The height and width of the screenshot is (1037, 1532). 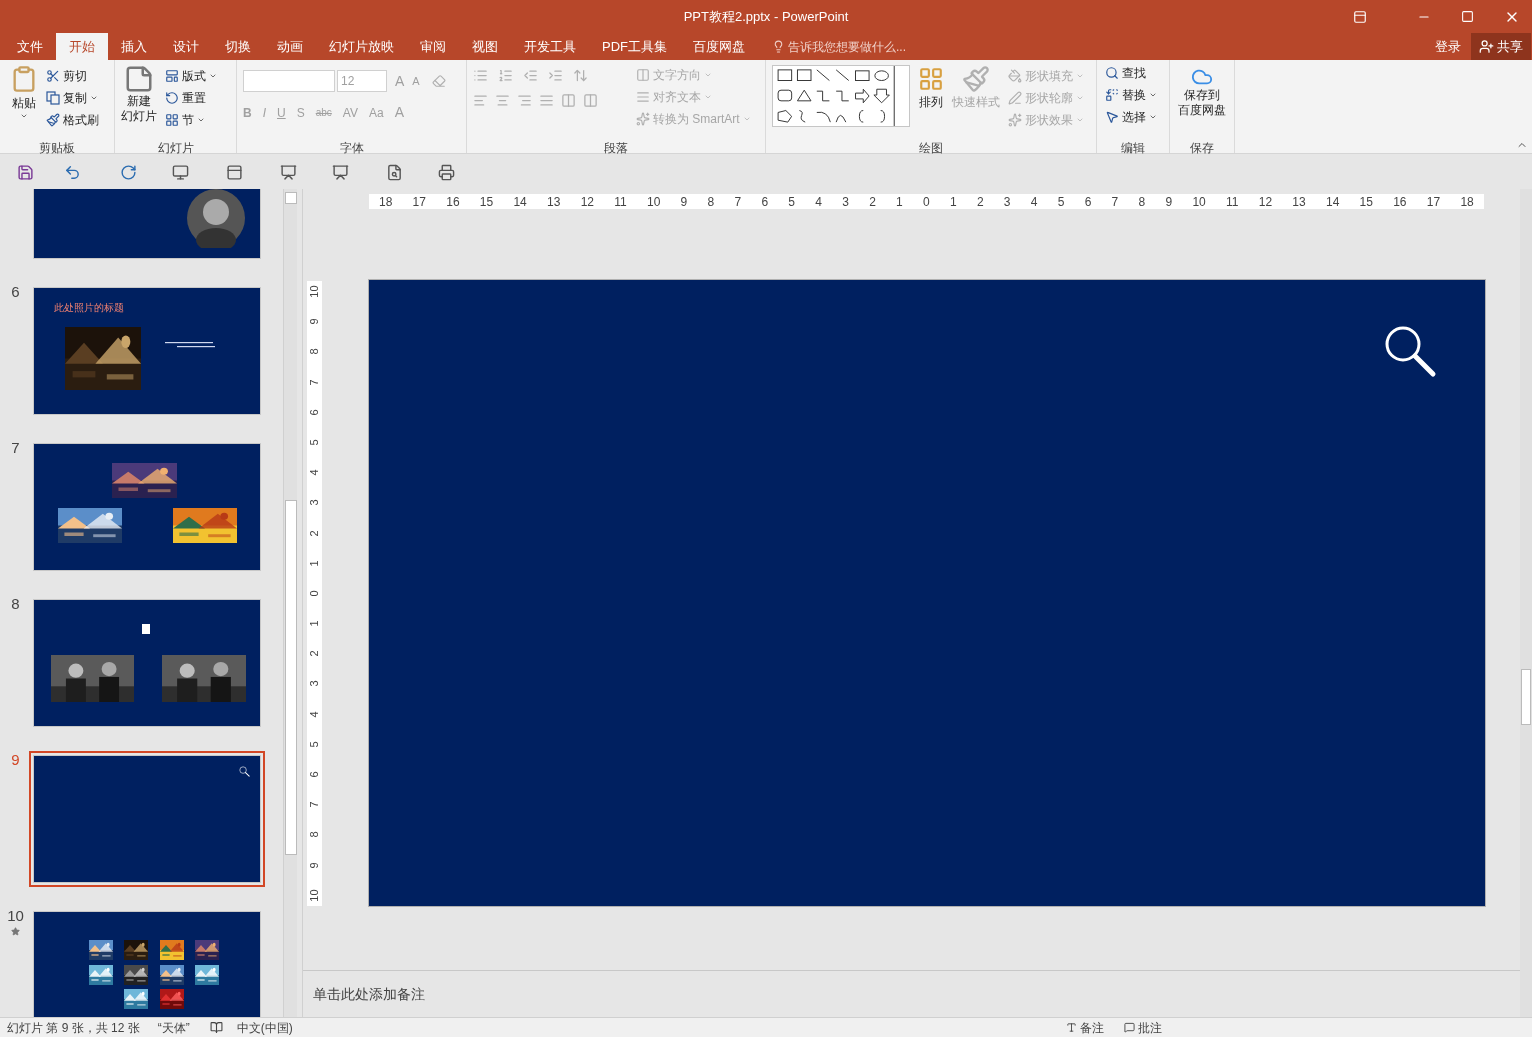 What do you see at coordinates (73, 1028) in the screenshot?
I see `slide-count: 幻灯片 第 9 张，共 12 张` at bounding box center [73, 1028].